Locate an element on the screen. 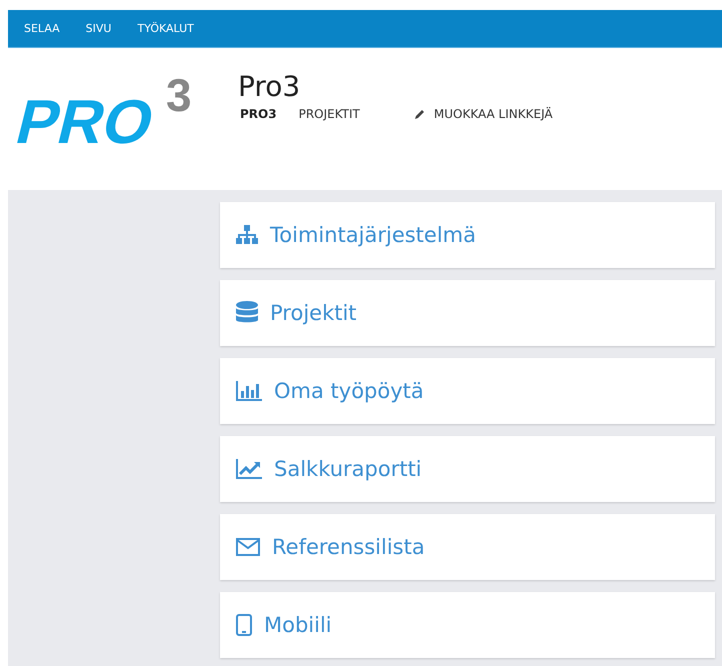 The height and width of the screenshot is (666, 722). tile-link: Projektit is located at coordinates (467, 313).